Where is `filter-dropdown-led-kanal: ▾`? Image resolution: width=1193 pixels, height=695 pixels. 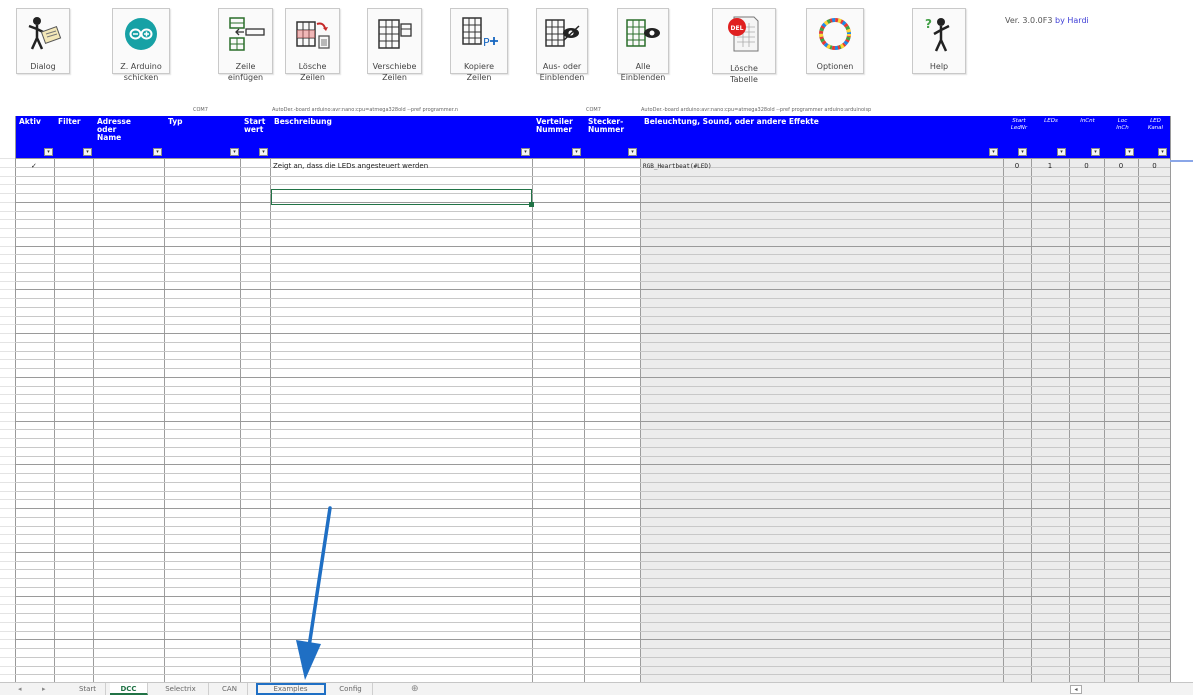
filter-dropdown-led-kanal: ▾ is located at coordinates (1162, 152).